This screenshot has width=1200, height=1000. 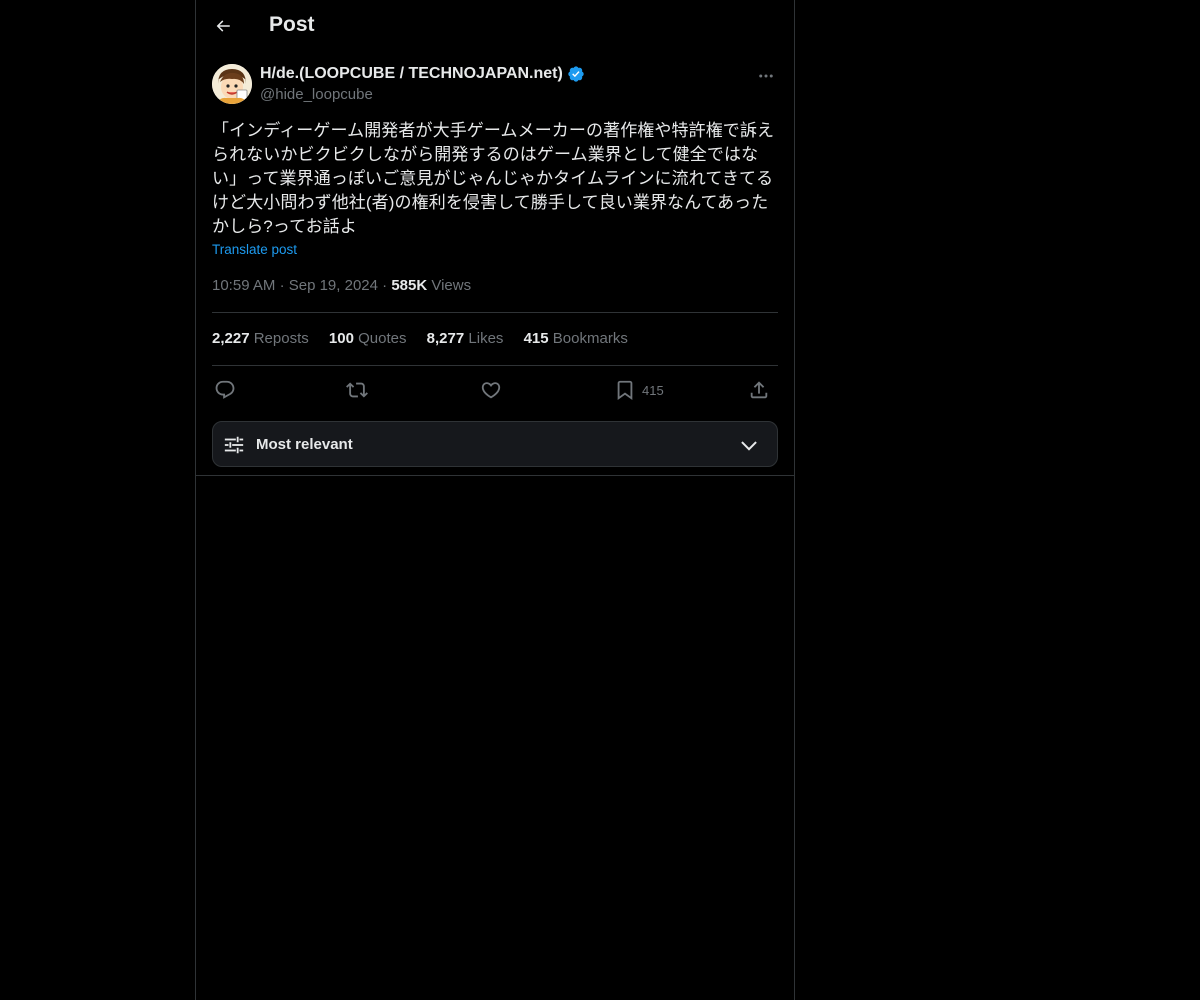 I want to click on post-time: 10:59 AM, so click(x=243, y=285).